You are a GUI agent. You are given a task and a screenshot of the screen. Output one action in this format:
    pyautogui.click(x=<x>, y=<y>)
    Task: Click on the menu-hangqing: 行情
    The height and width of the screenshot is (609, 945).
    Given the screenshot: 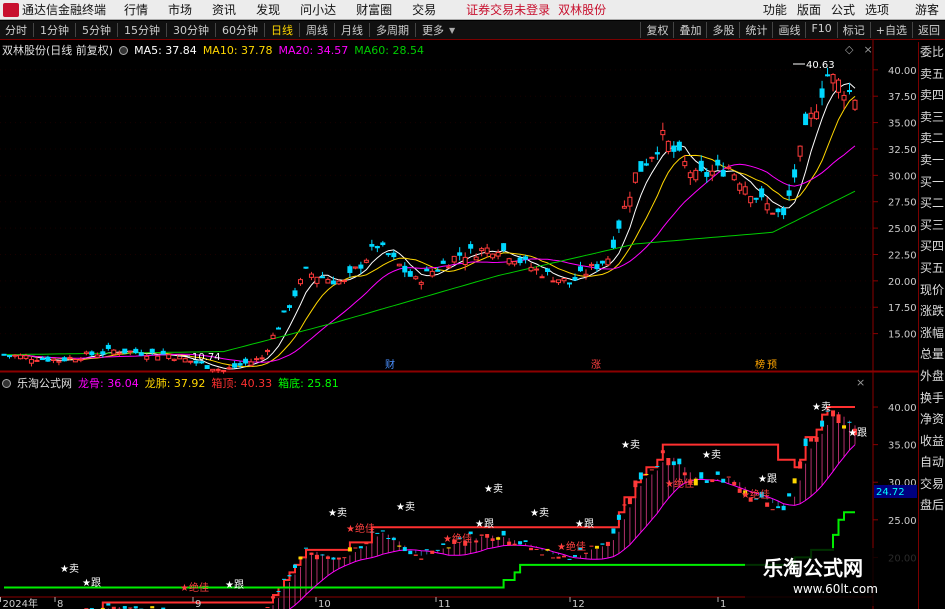 What is the action you would take?
    pyautogui.click(x=136, y=9)
    